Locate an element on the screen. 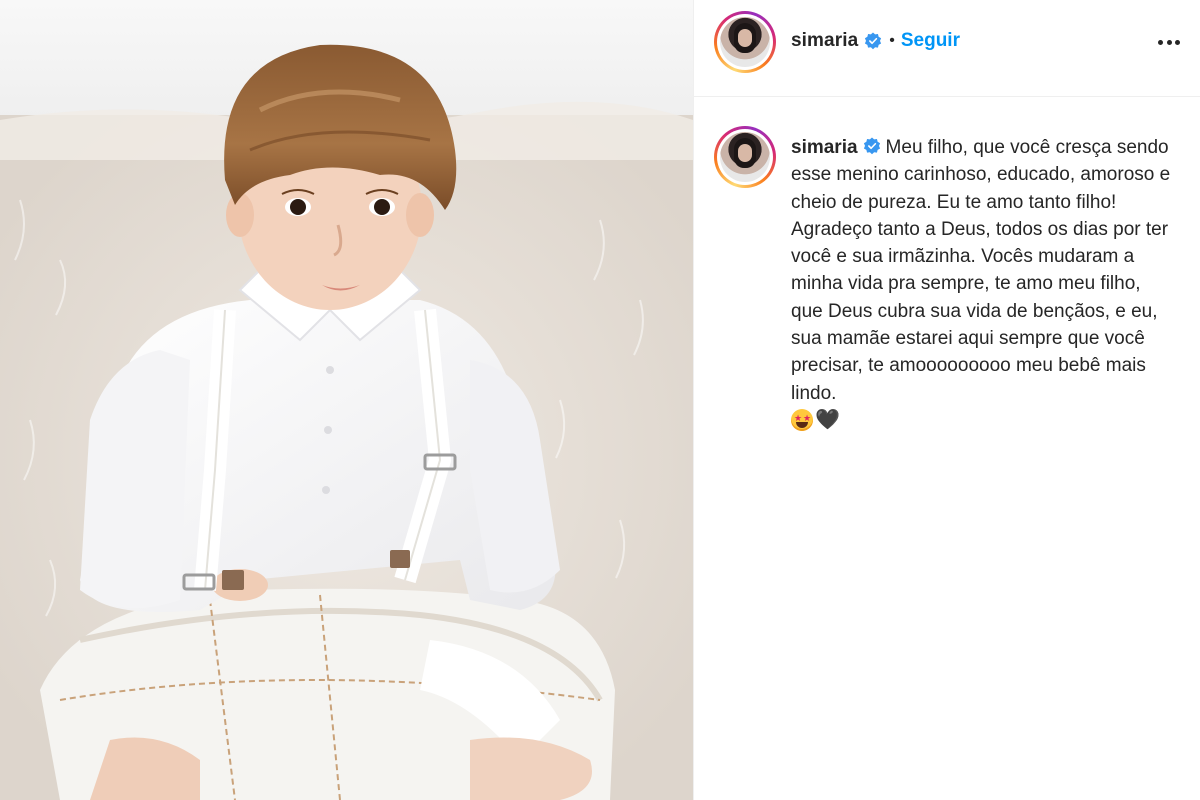 The image size is (1200, 800). black-heart-emoji-icon: 🖤 is located at coordinates (827, 419).